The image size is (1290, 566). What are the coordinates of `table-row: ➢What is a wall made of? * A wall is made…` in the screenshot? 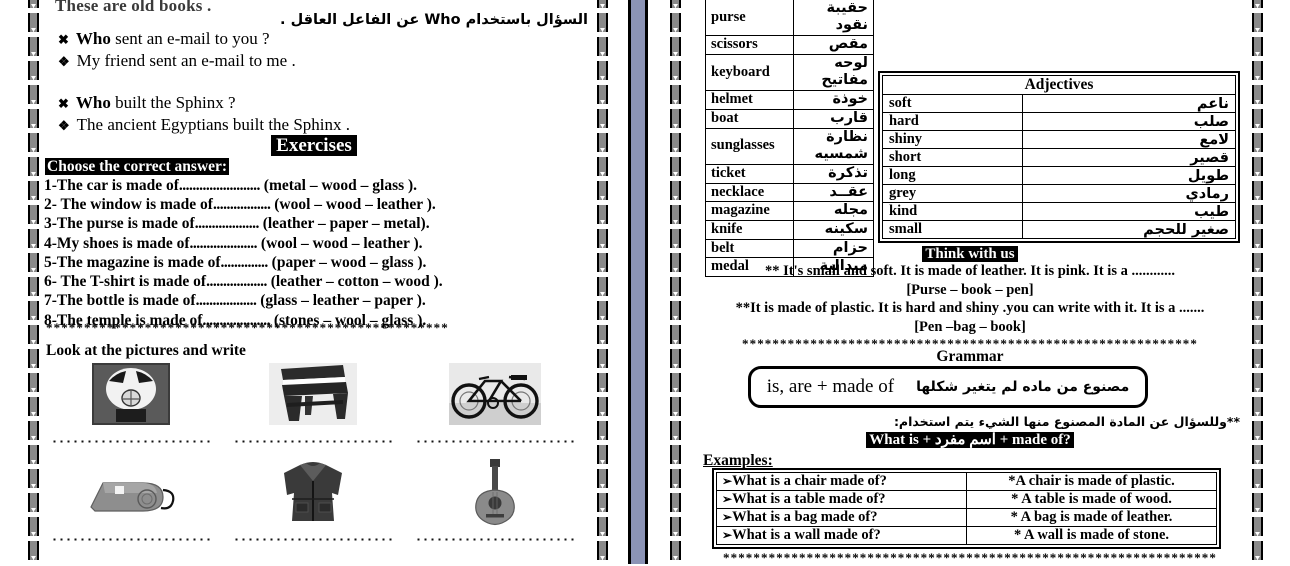 It's located at (966, 535).